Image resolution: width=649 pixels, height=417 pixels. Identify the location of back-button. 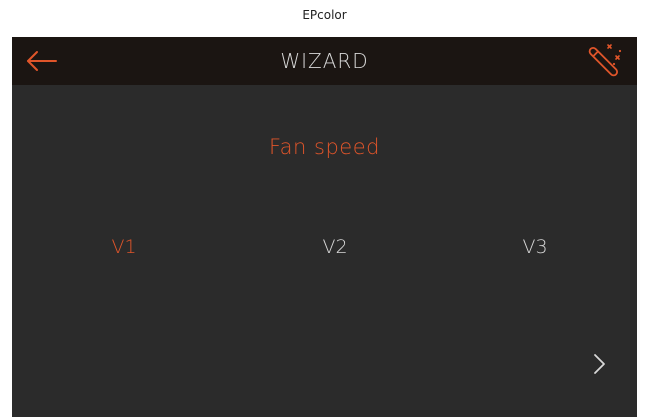
(42, 61).